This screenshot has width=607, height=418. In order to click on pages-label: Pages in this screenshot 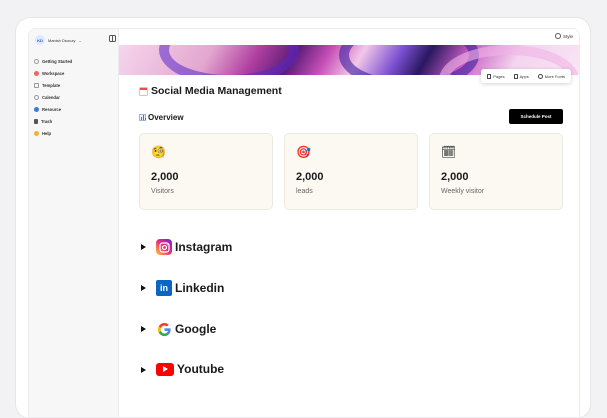, I will do `click(499, 76)`.